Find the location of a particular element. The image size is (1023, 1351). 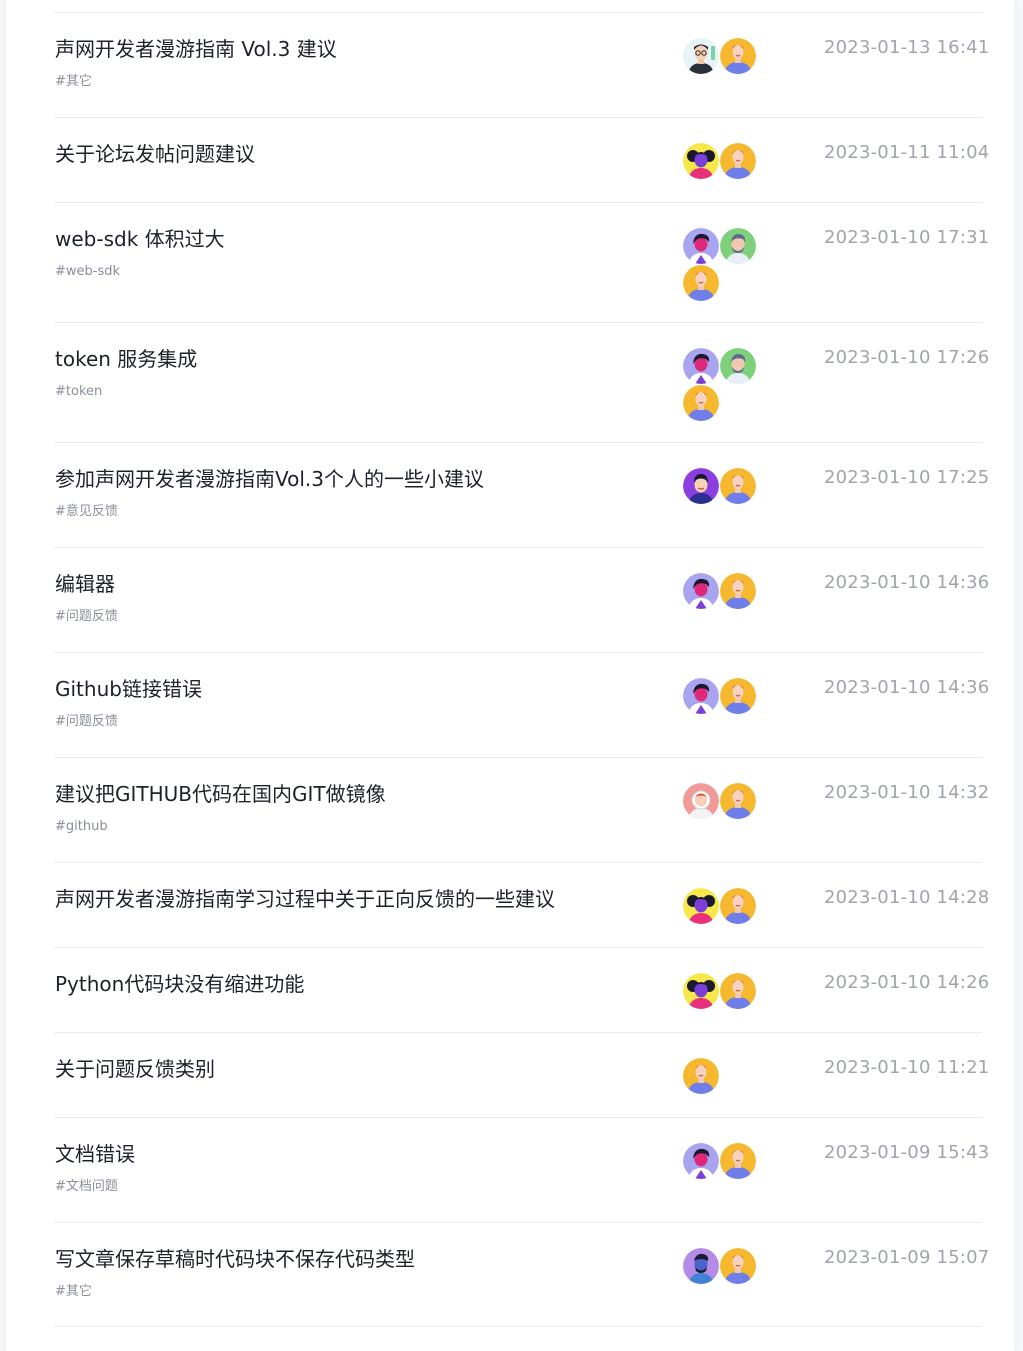

topic-row: 写文章保存草稿时代码块不保存代码类型 #其它 2023-01-09 15:07 is located at coordinates (521, 1275).